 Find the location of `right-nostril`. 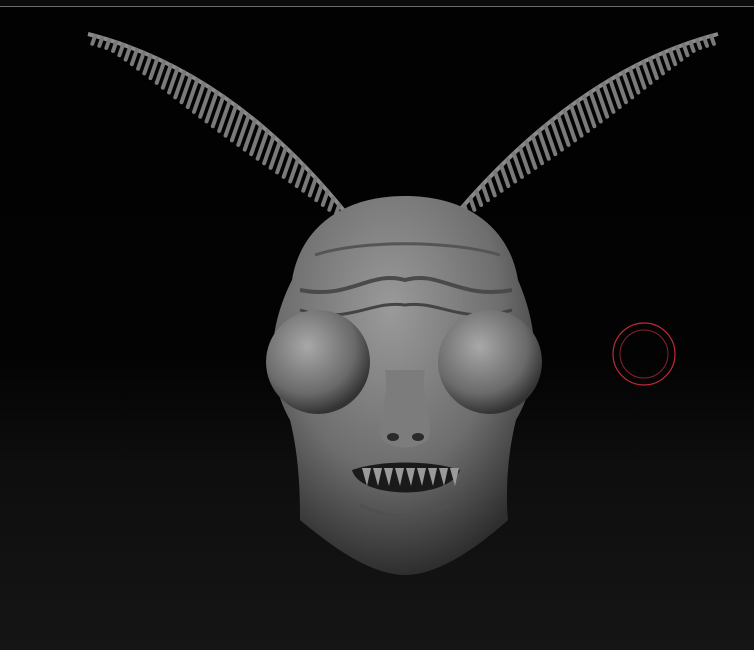

right-nostril is located at coordinates (418, 437).